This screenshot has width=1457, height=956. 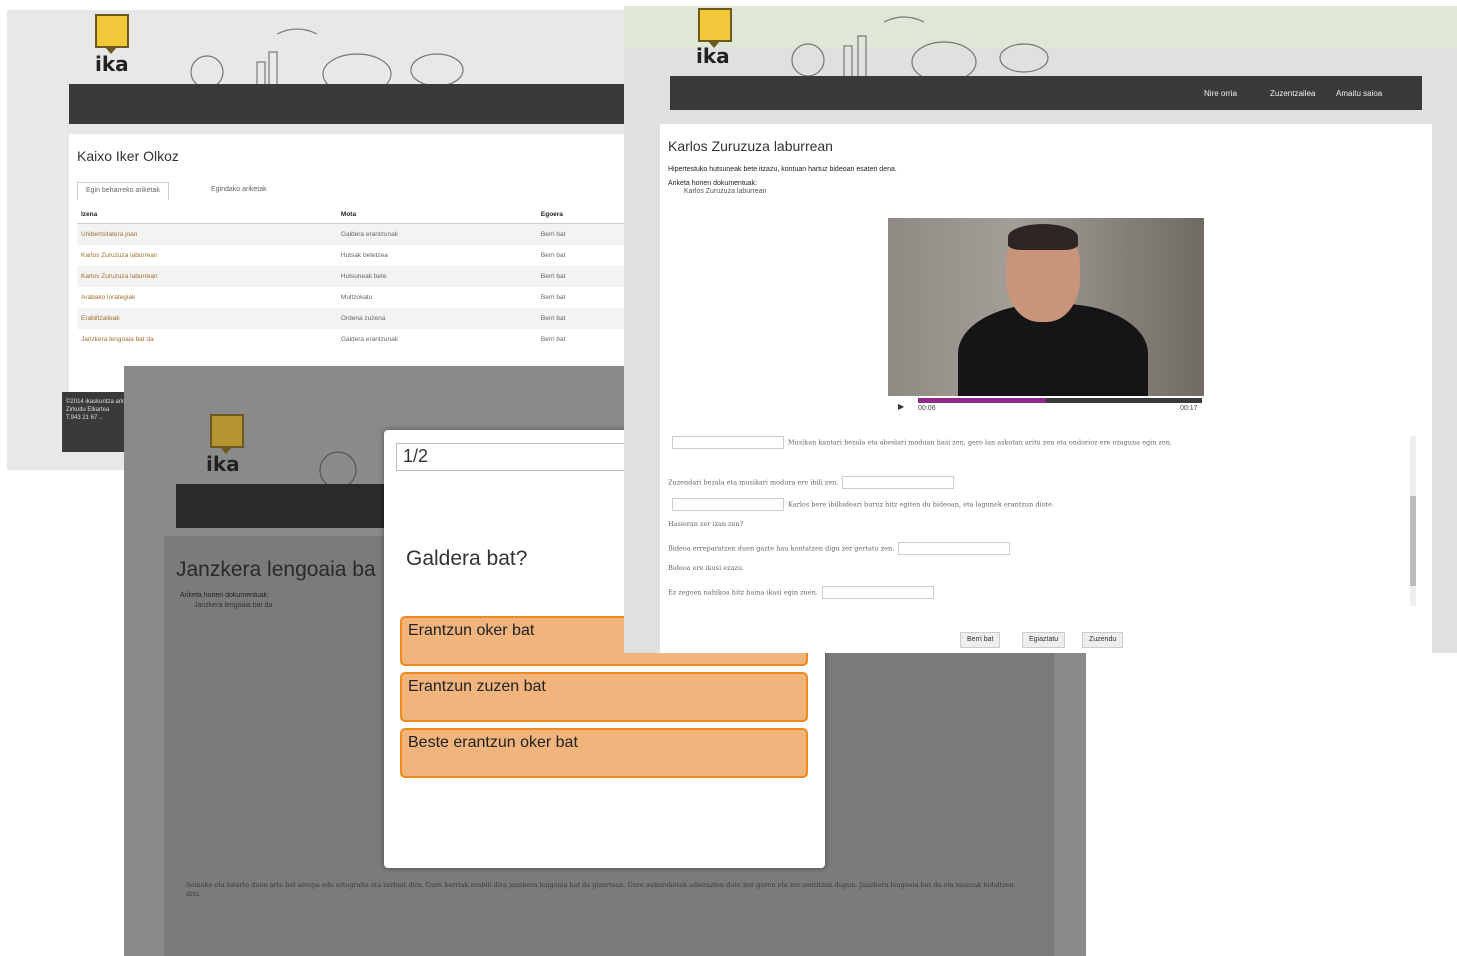 I want to click on answer-option: Beste erantzun oker bat, so click(x=604, y=753).